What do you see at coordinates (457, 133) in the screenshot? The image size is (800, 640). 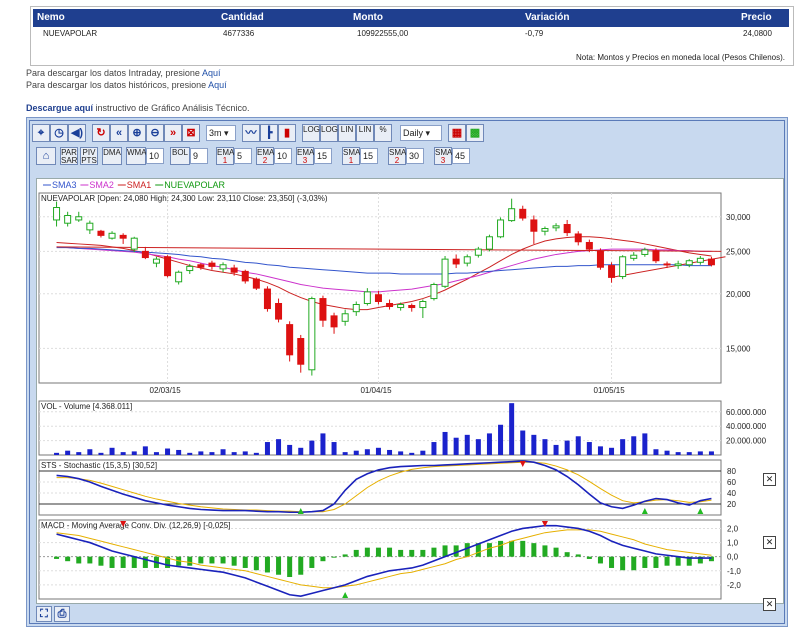 I see `color-chart-icon: ▦` at bounding box center [457, 133].